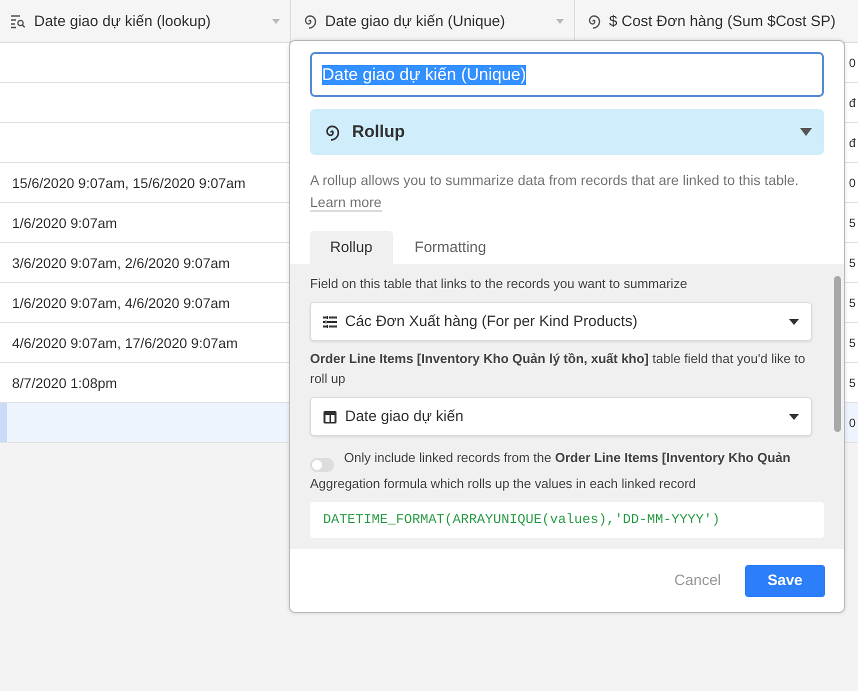 Image resolution: width=858 pixels, height=691 pixels. I want to click on table-cell: 15/6/2020 9:07am, 15/6/2020 9:07am, so click(129, 182).